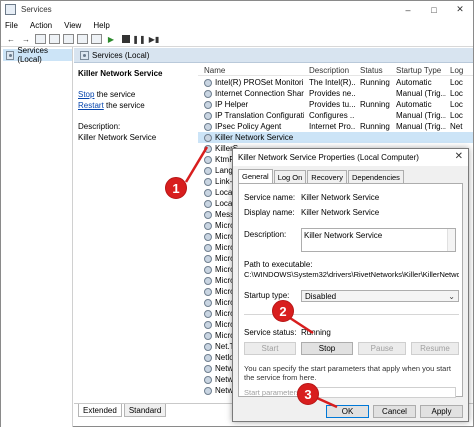  What do you see at coordinates (72, 25) in the screenshot?
I see `menu-view: View` at bounding box center [72, 25].